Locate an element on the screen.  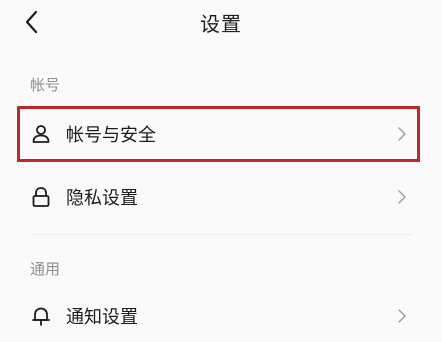
page-title: 设置 is located at coordinates (221, 24).